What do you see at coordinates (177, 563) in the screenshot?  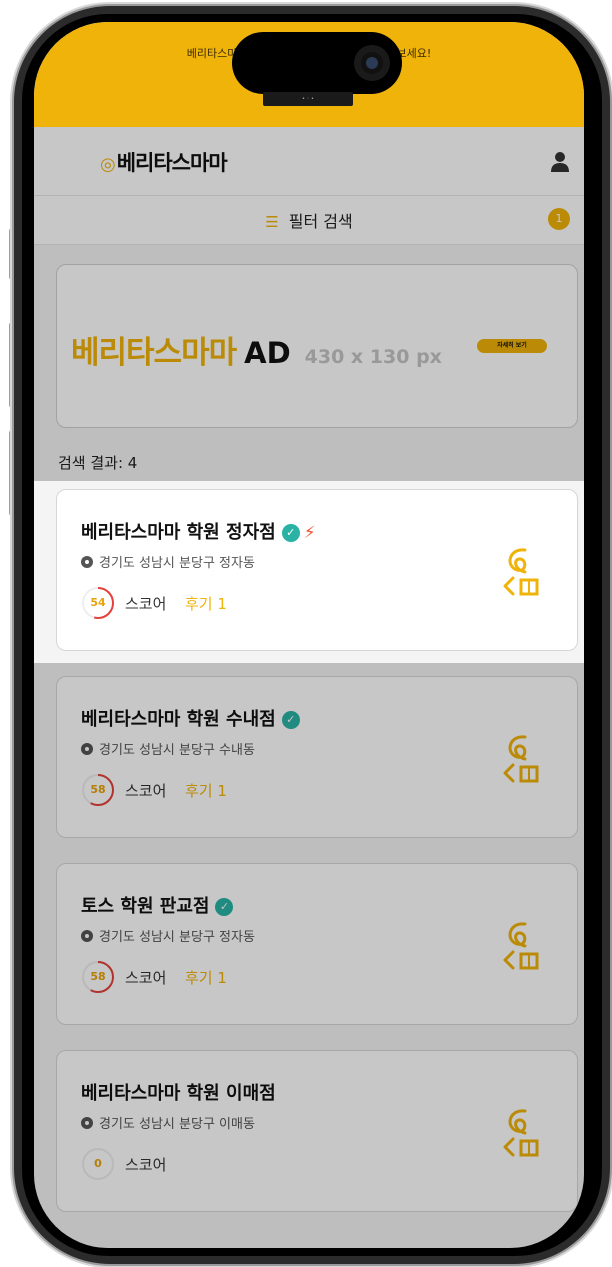 I see `card-location-text: 경기도 성남시 분당구 정자동` at bounding box center [177, 563].